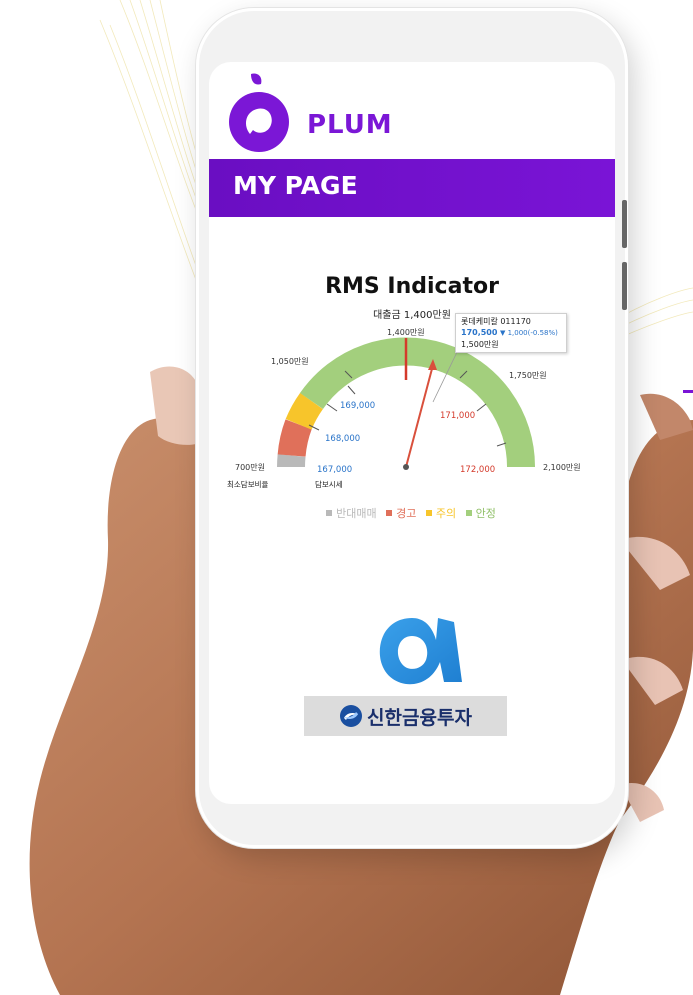 The width and height of the screenshot is (693, 995). Describe the element at coordinates (351, 716) in the screenshot. I see `shinhan-emblem-icon` at that location.